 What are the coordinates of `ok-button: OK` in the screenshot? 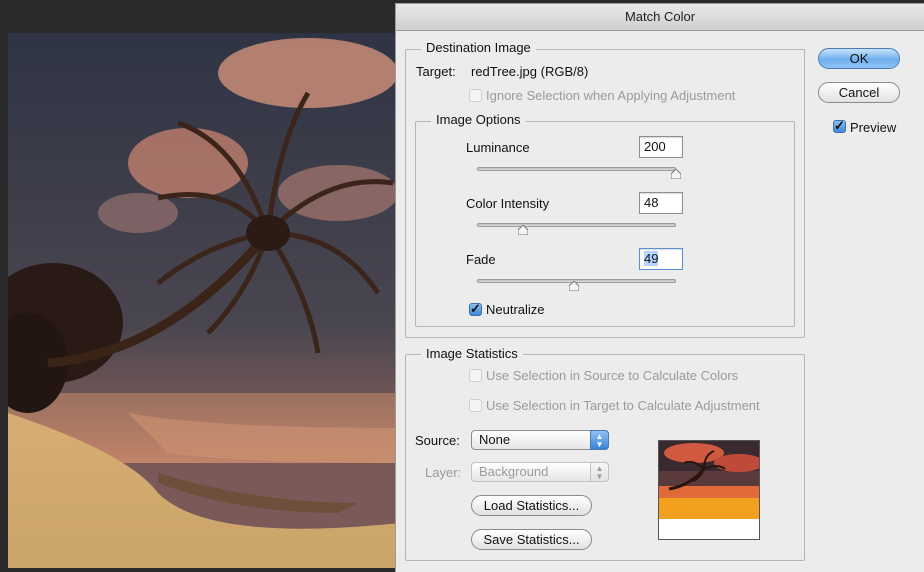 It's located at (859, 58).